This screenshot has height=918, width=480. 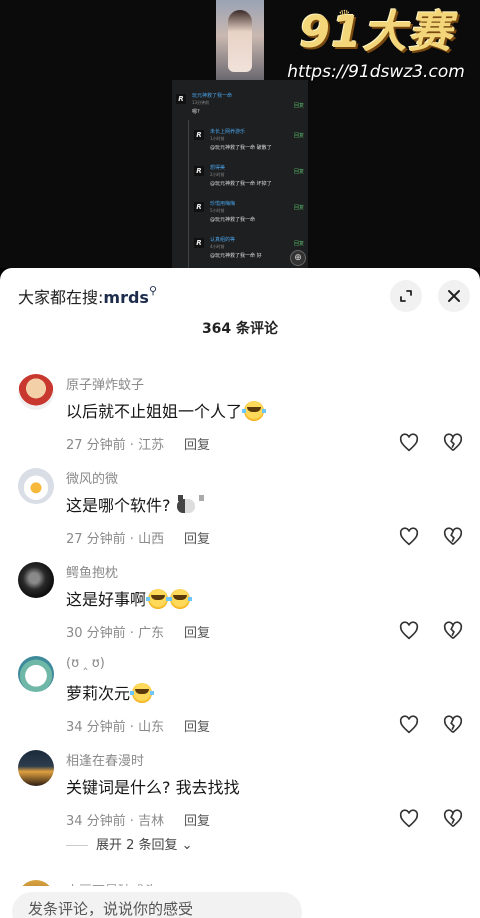 I want to click on comment-item: (ʊ ‸ ʊ) 萝莉次元 34 分钟前 · 山东 回复, so click(x=240, y=703).